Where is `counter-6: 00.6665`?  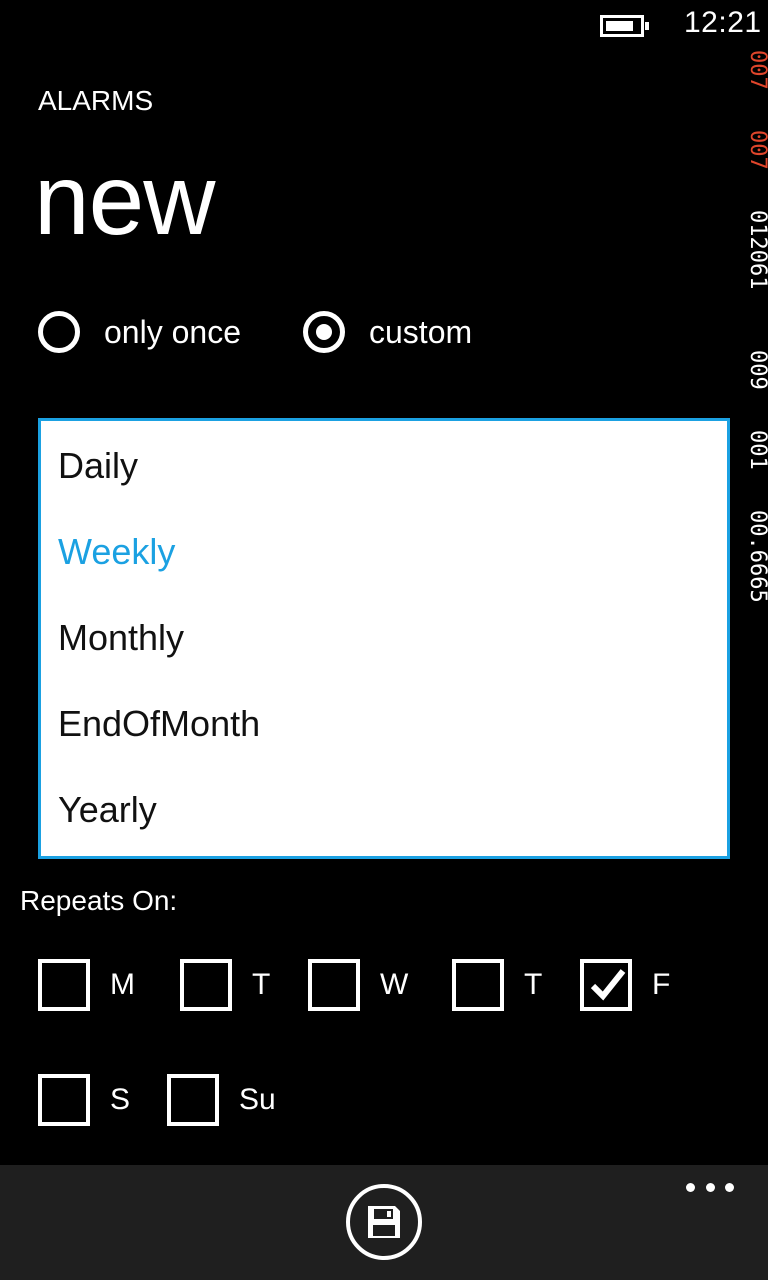 counter-6: 00.6665 is located at coordinates (756, 556).